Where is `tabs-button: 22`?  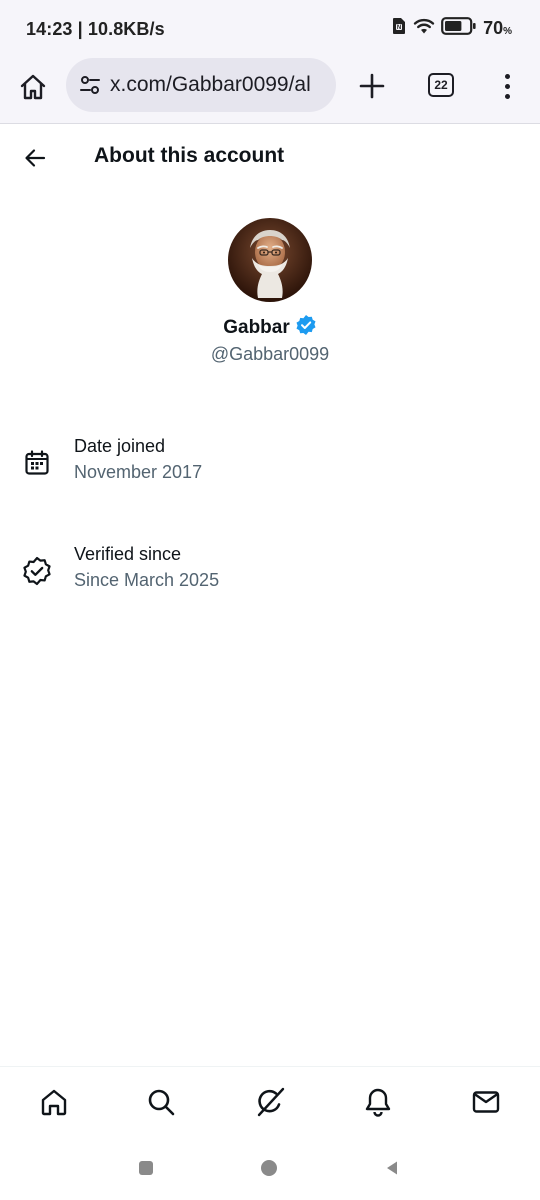
tabs-button: 22 is located at coordinates (441, 85).